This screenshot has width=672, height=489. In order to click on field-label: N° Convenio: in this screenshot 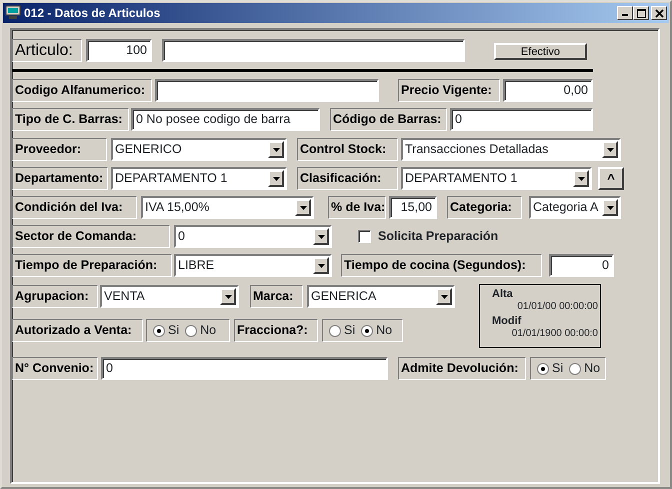, I will do `click(55, 368)`.